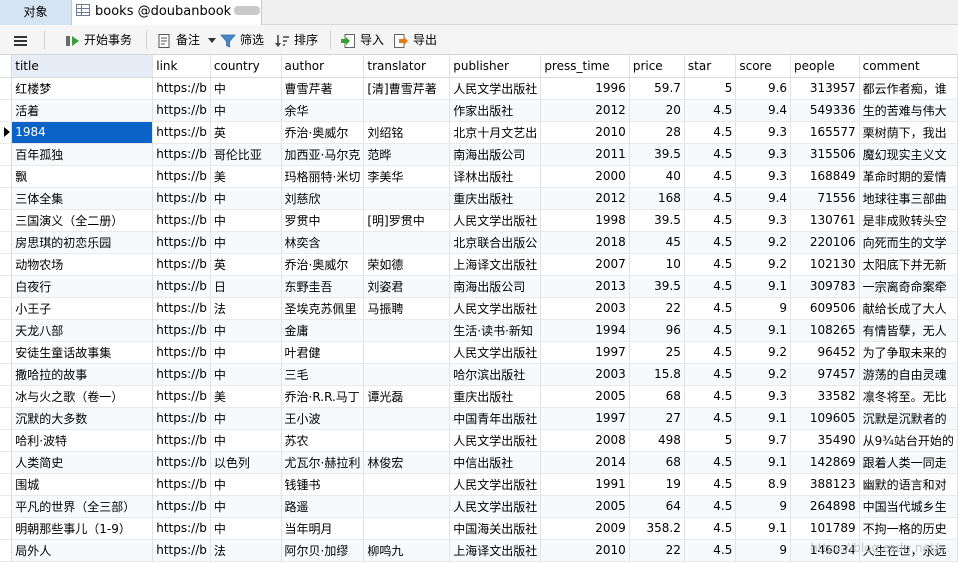  What do you see at coordinates (657, 110) in the screenshot?
I see `cell-price: 20` at bounding box center [657, 110].